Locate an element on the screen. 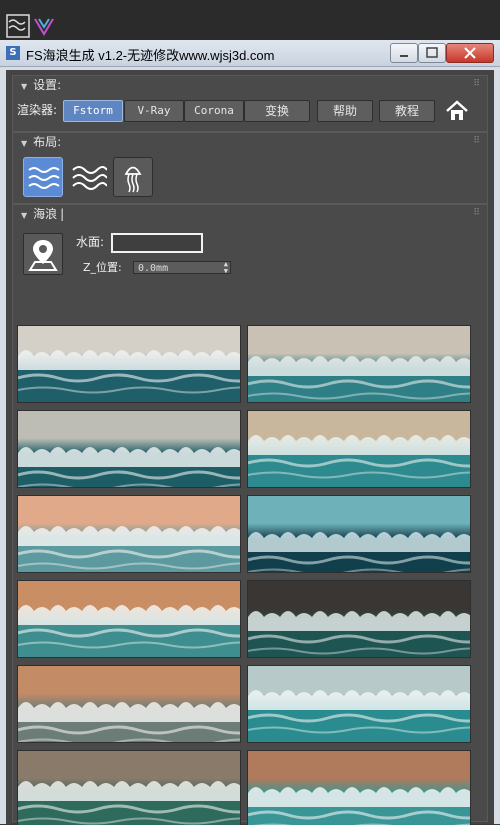 This screenshot has height=825, width=500. z-position-spinner: 0.0mm ▲ ▼ is located at coordinates (182, 268).